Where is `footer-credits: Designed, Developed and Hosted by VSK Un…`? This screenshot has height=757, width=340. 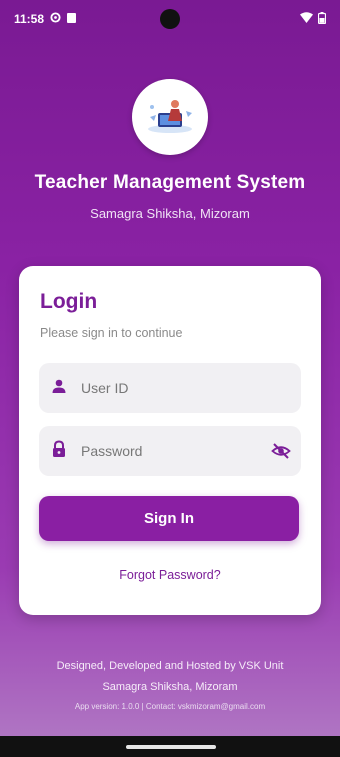 footer-credits: Designed, Developed and Hosted by VSK Un… is located at coordinates (170, 666).